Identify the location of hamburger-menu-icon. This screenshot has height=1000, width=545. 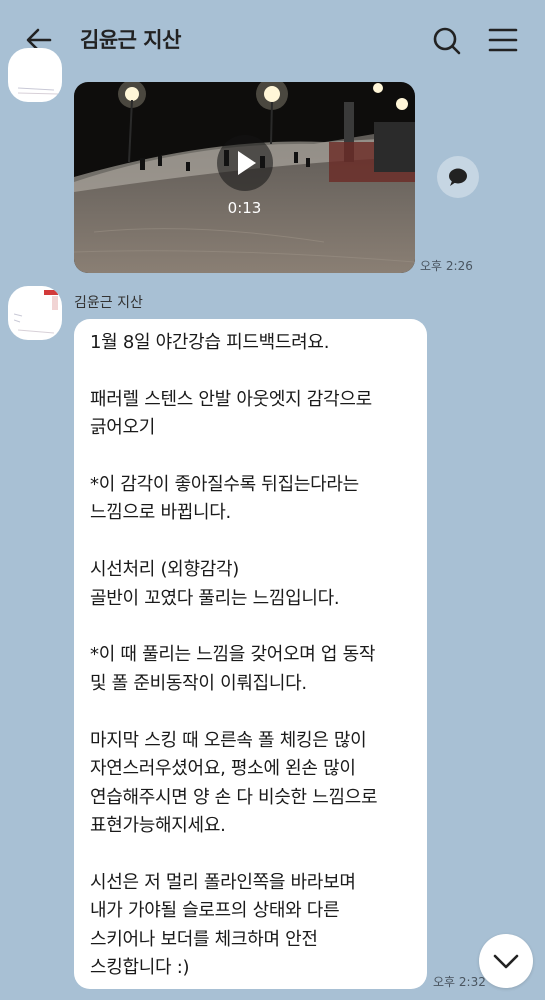
(503, 40).